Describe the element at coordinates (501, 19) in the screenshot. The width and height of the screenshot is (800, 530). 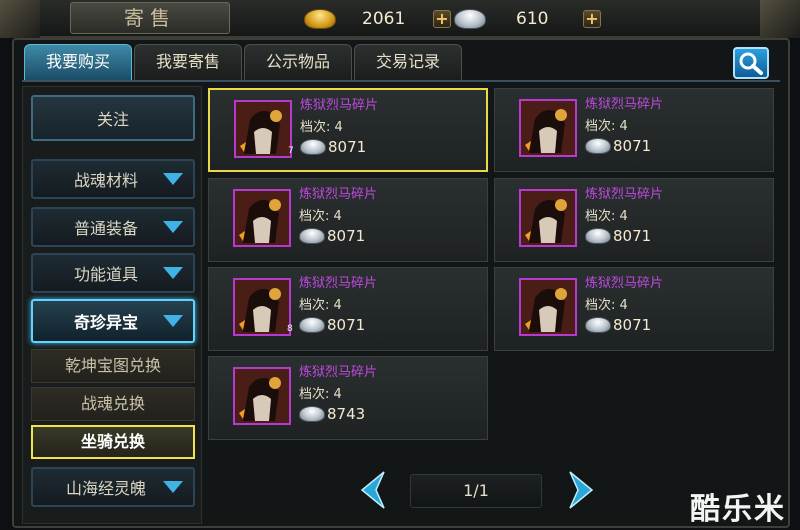
I see `silver-currency: 610` at that location.